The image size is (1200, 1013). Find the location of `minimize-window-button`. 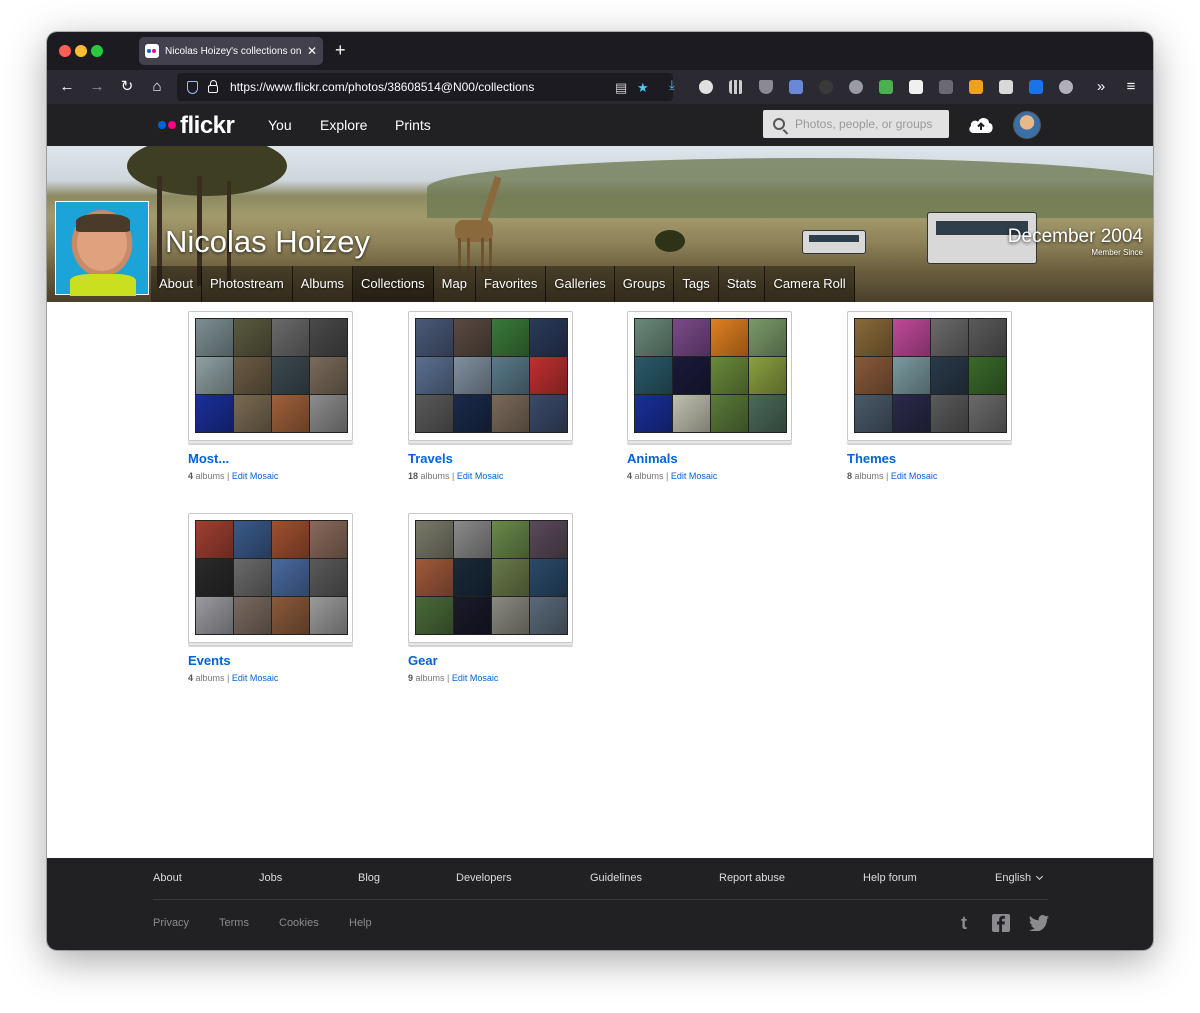

minimize-window-button is located at coordinates (81, 51).